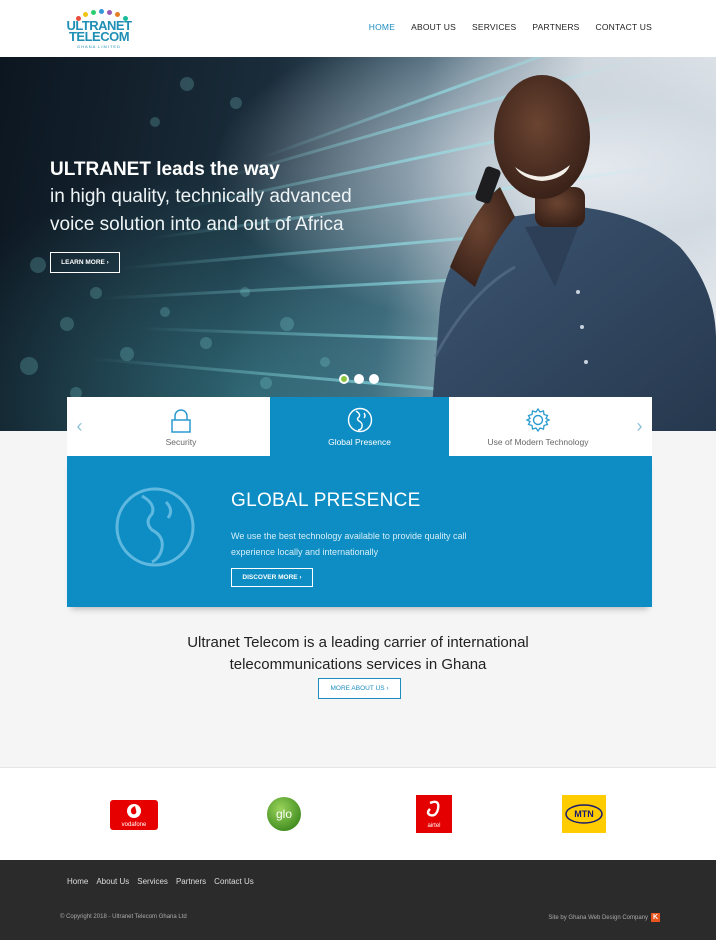  I want to click on hero-title: ULTRANET leads the way, so click(165, 169).